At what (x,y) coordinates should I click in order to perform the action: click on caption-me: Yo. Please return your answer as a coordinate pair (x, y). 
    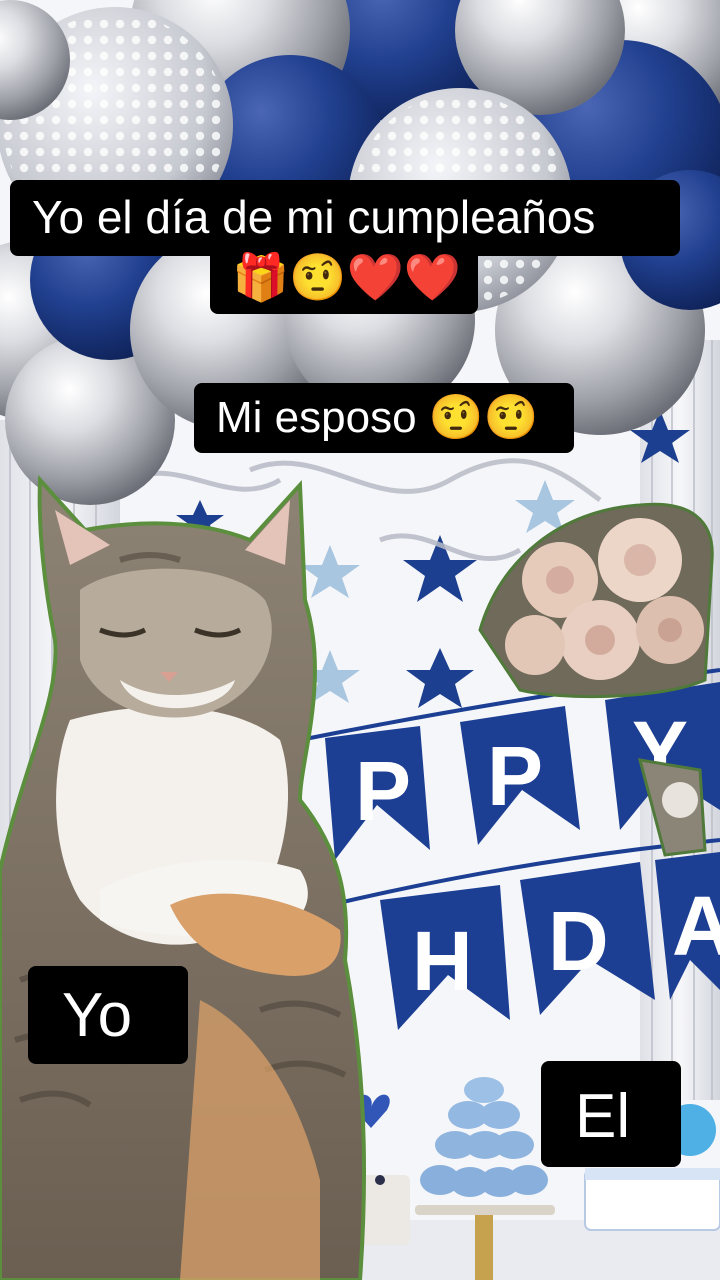
    Looking at the image, I should click on (108, 1015).